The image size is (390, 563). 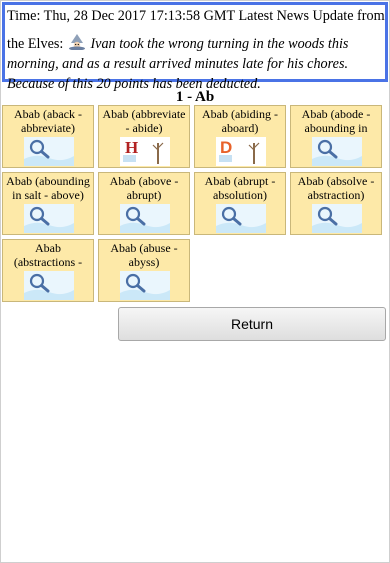 What do you see at coordinates (131, 147) in the screenshot?
I see `svg-text: H` at bounding box center [131, 147].